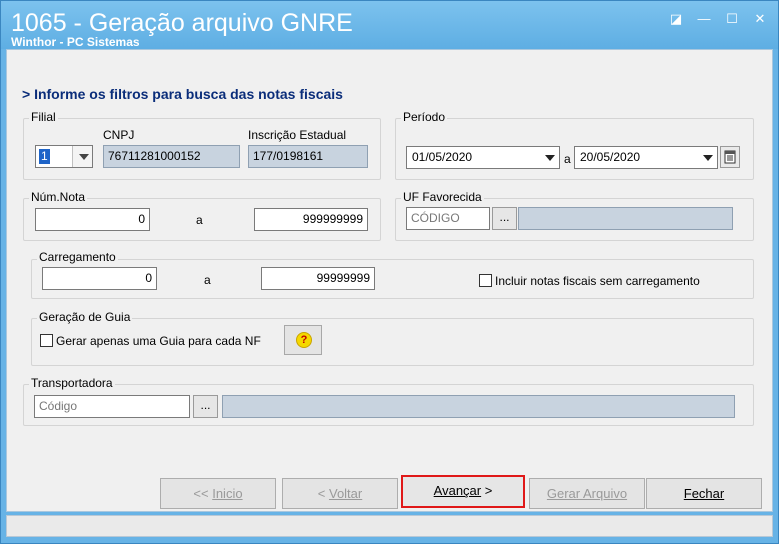 The image size is (779, 544). What do you see at coordinates (199, 220) in the screenshot?
I see `num-nota-separator: a` at bounding box center [199, 220].